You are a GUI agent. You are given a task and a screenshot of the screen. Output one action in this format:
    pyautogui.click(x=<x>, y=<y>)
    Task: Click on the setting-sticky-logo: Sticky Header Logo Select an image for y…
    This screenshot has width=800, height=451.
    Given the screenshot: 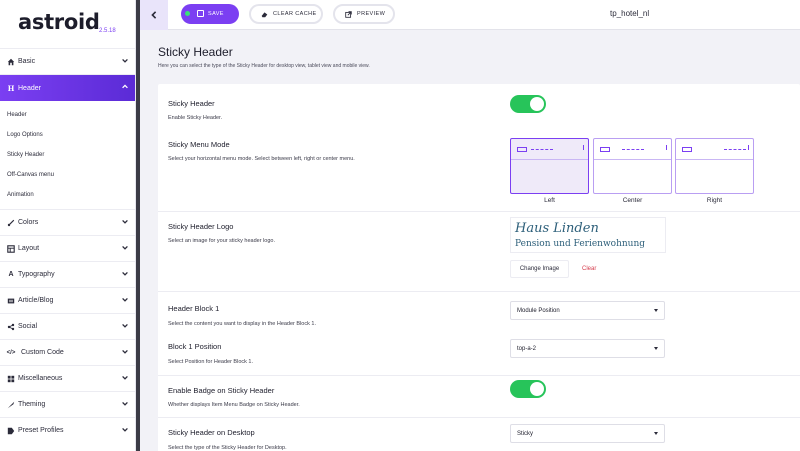 What is the action you would take?
    pyautogui.click(x=479, y=251)
    